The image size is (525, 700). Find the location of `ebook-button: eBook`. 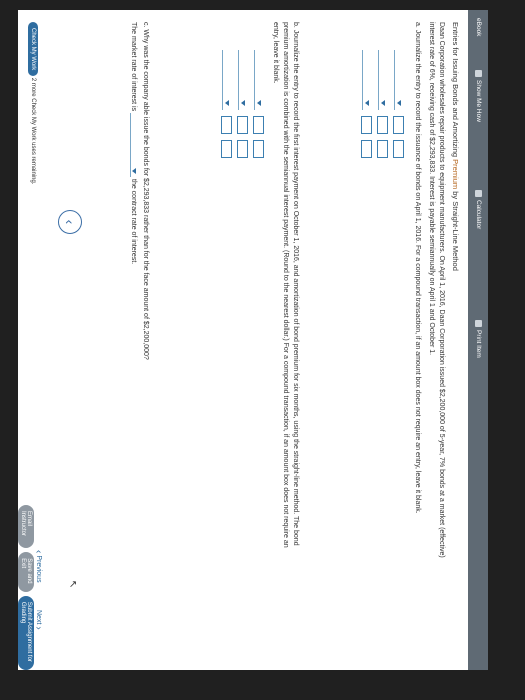

ebook-button: eBook is located at coordinates (478, 27).